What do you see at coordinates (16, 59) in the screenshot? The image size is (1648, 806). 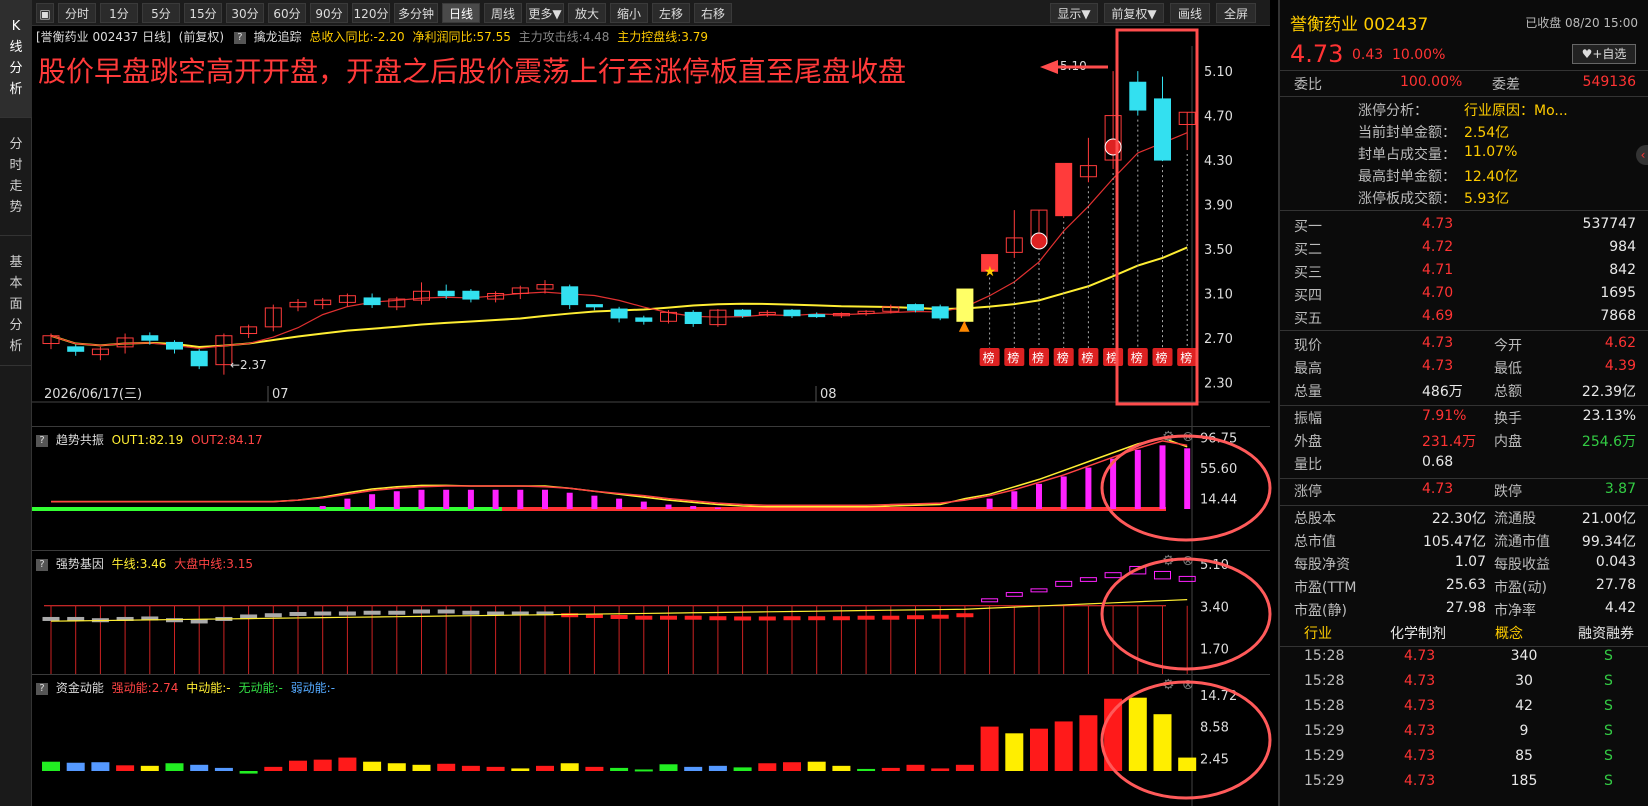 I see `left-tab-0: K线分析` at bounding box center [16, 59].